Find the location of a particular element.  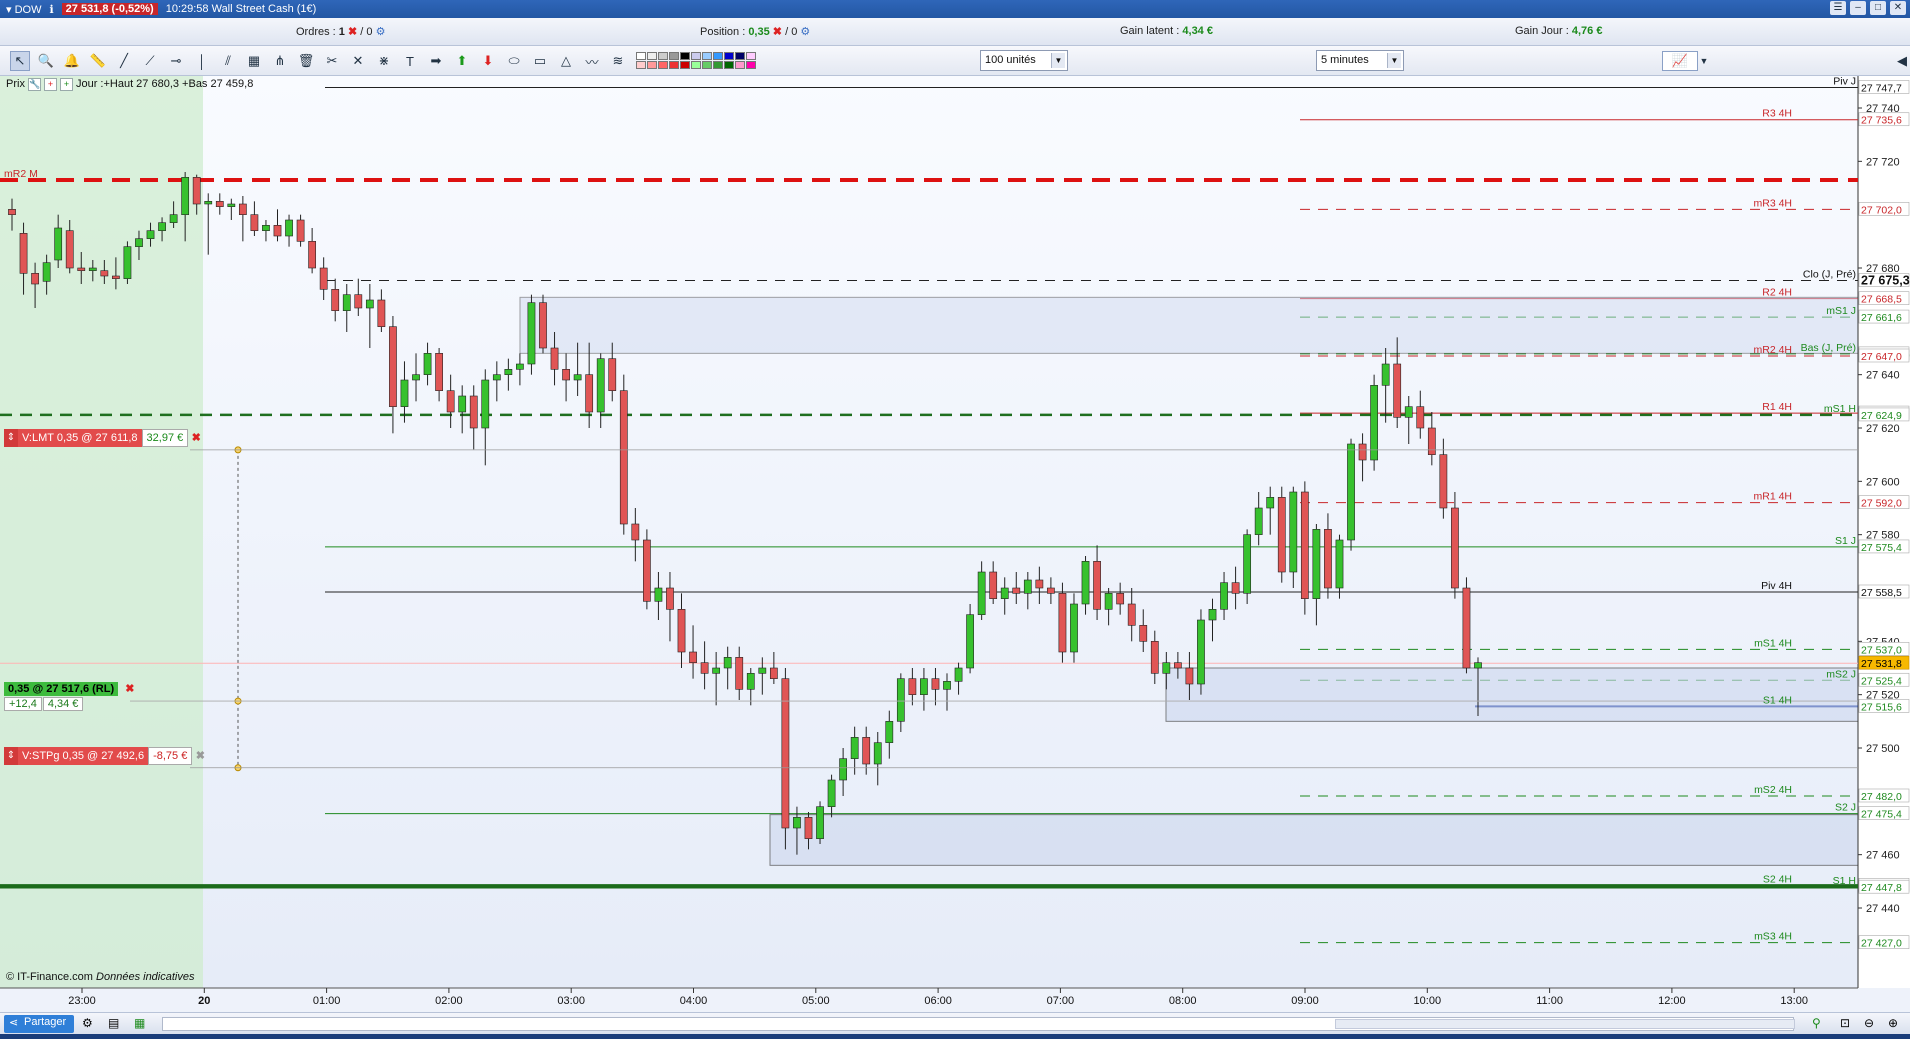

price-tag: 27 624,9 is located at coordinates (1881, 416).